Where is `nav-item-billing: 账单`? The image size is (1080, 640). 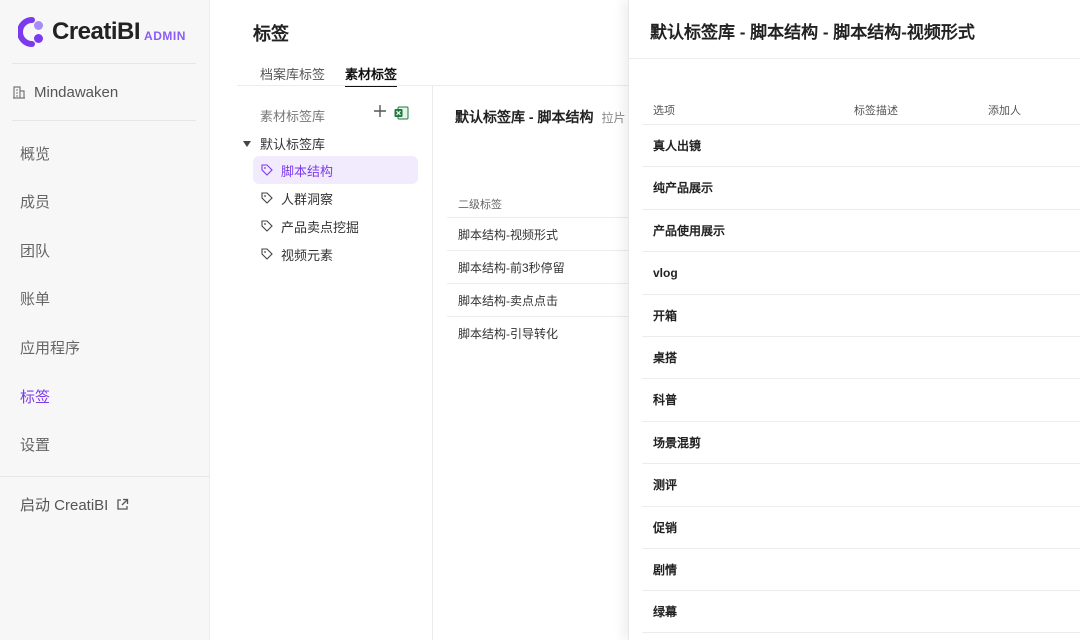 nav-item-billing: 账单 is located at coordinates (35, 298).